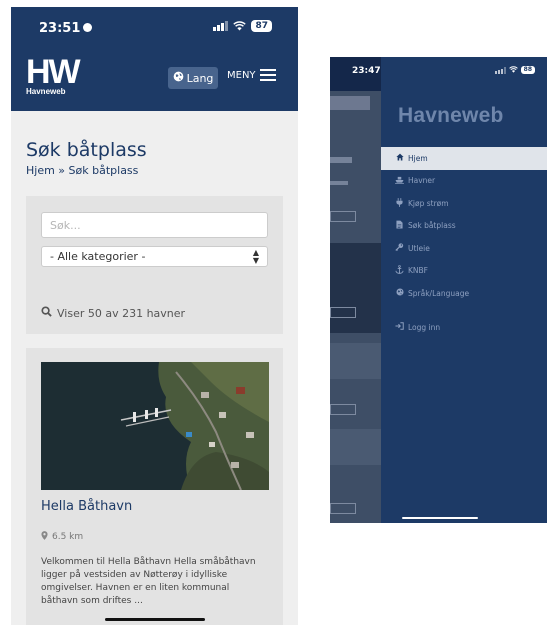  What do you see at coordinates (88, 27) in the screenshot?
I see `focus-mode-icon` at bounding box center [88, 27].